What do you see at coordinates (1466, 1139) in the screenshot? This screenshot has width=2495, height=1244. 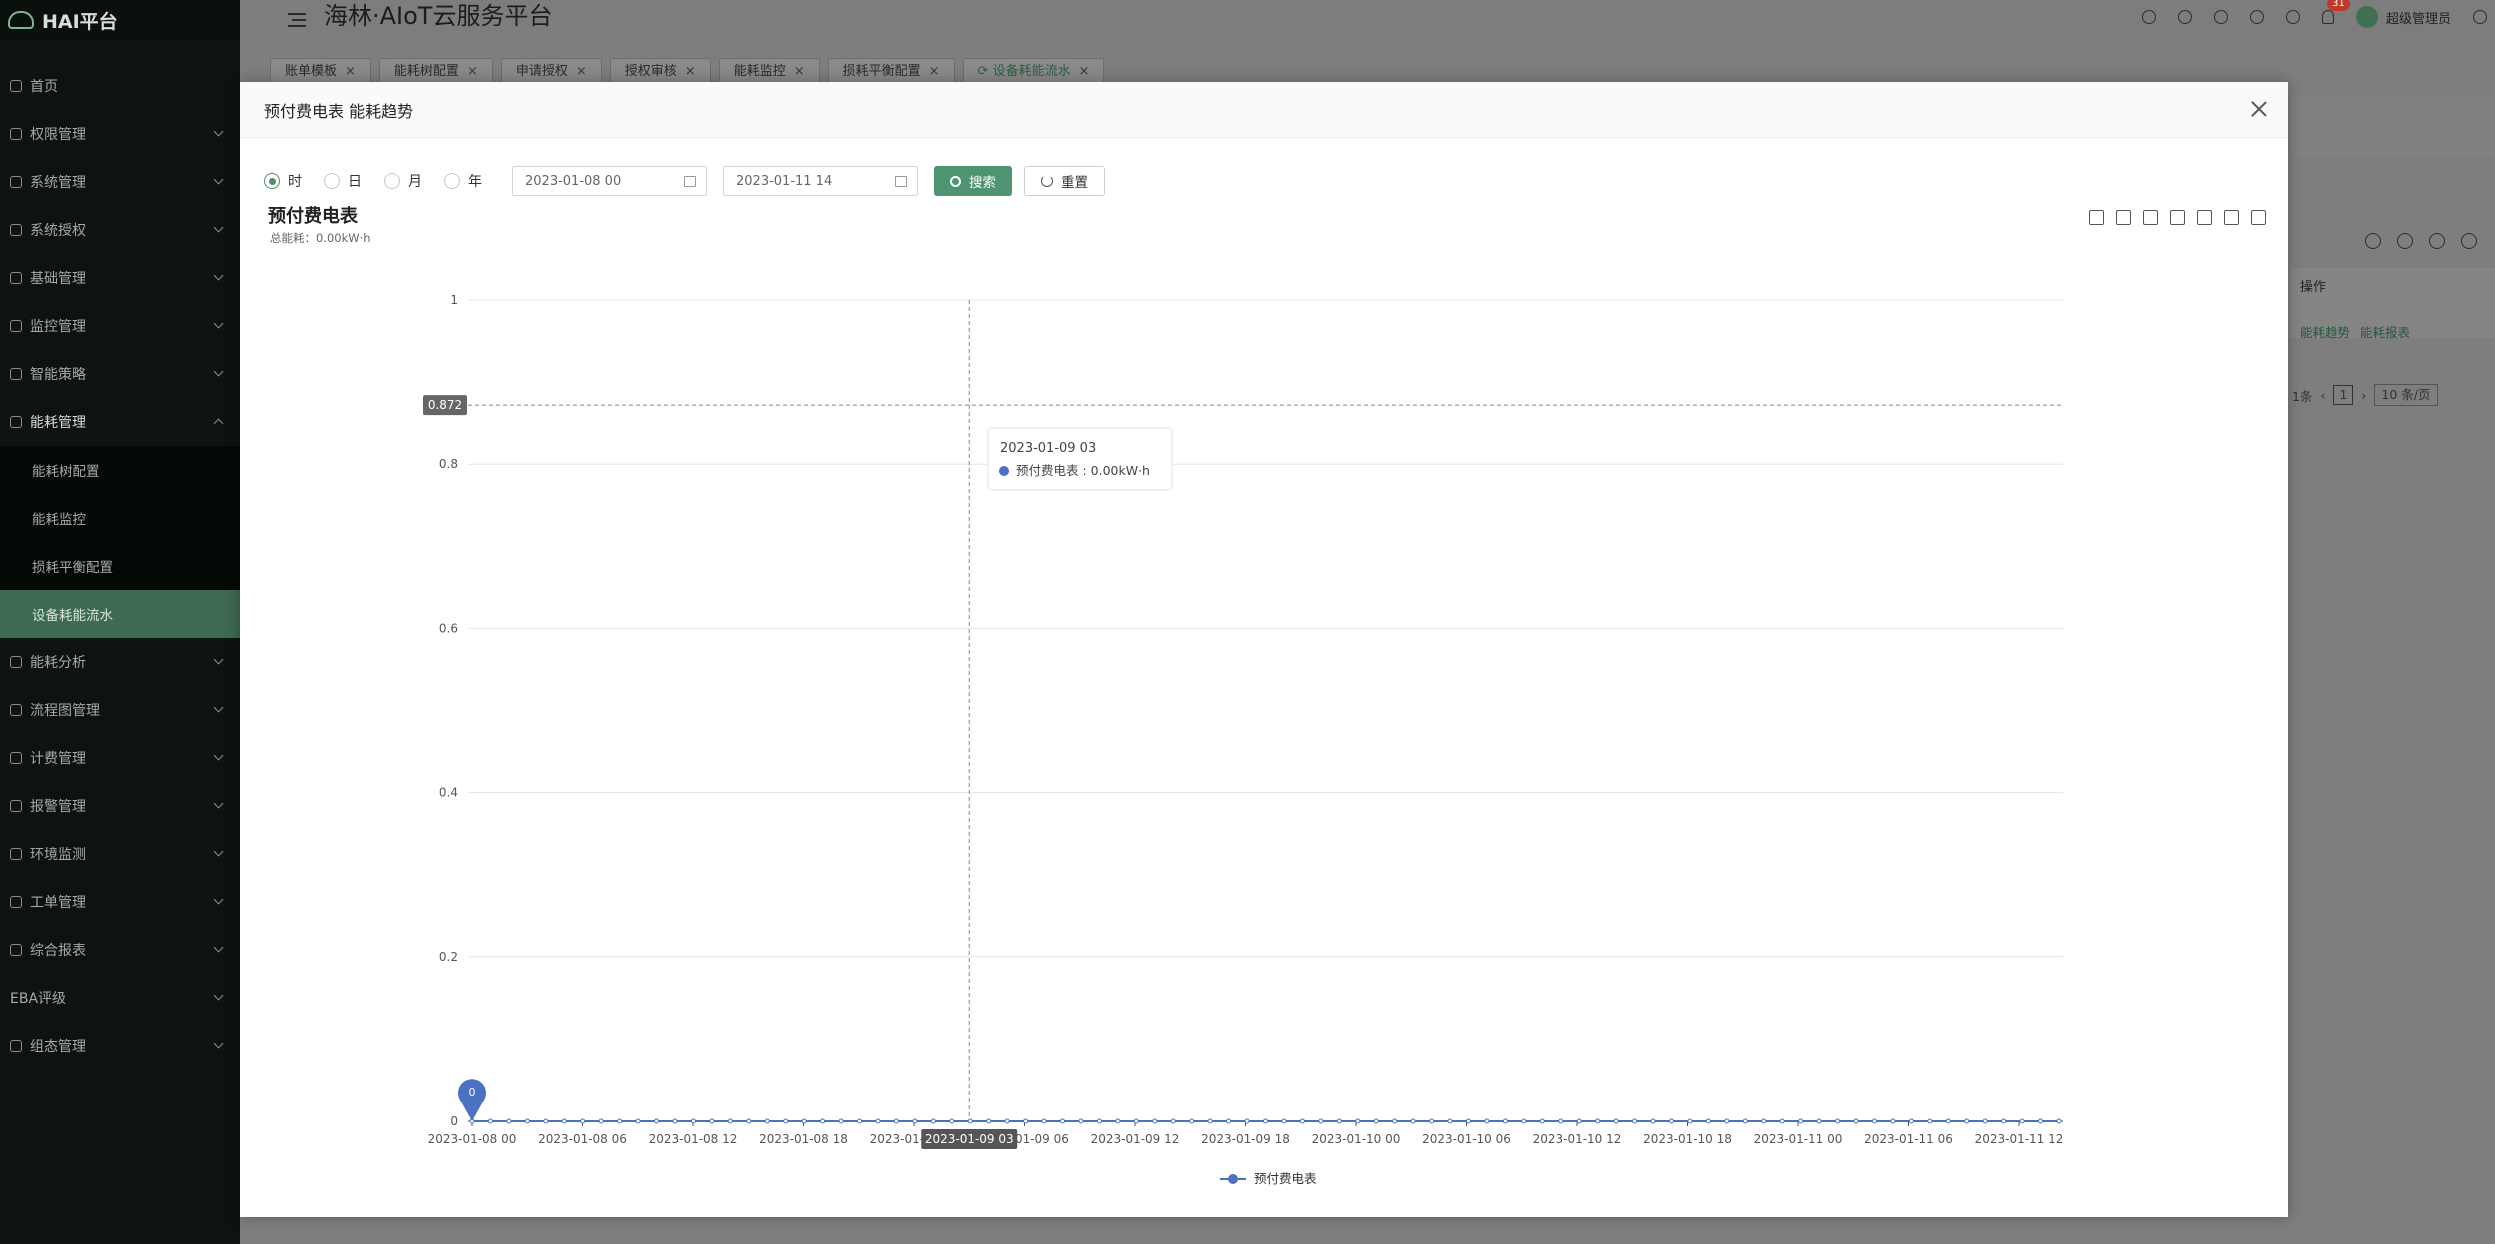 I see `x-tick-label: 2023-01-10 06` at bounding box center [1466, 1139].